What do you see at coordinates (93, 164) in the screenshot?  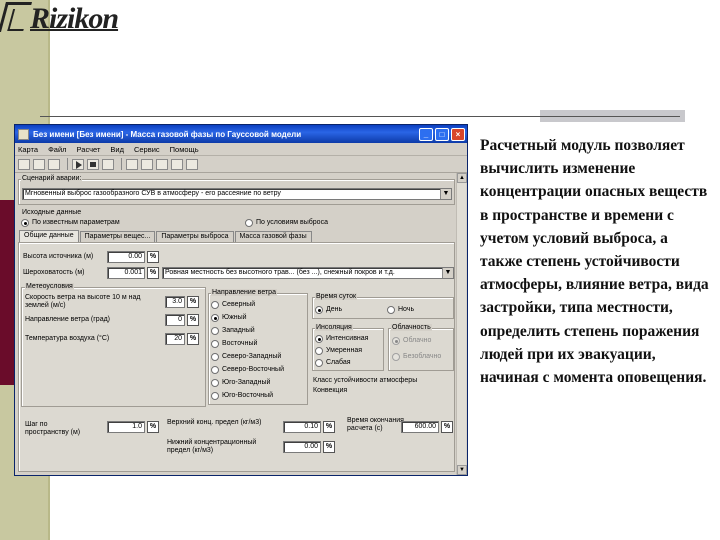 I see `stop-icon` at bounding box center [93, 164].